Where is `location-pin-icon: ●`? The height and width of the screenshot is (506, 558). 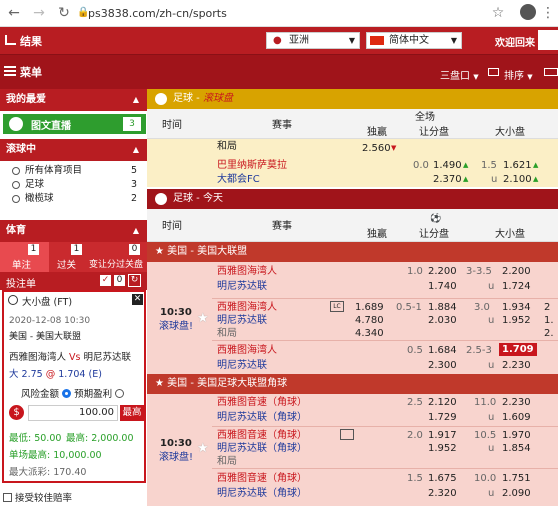 location-pin-icon: ● is located at coordinates (277, 40).